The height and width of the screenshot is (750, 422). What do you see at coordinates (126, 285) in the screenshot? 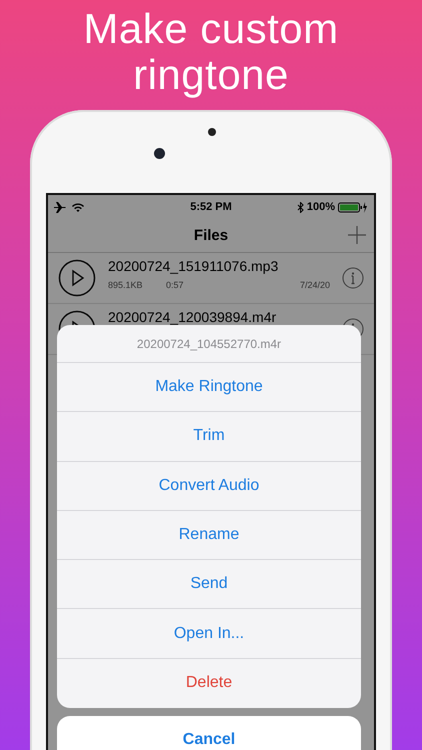
I see `file-size: 895.1KB` at bounding box center [126, 285].